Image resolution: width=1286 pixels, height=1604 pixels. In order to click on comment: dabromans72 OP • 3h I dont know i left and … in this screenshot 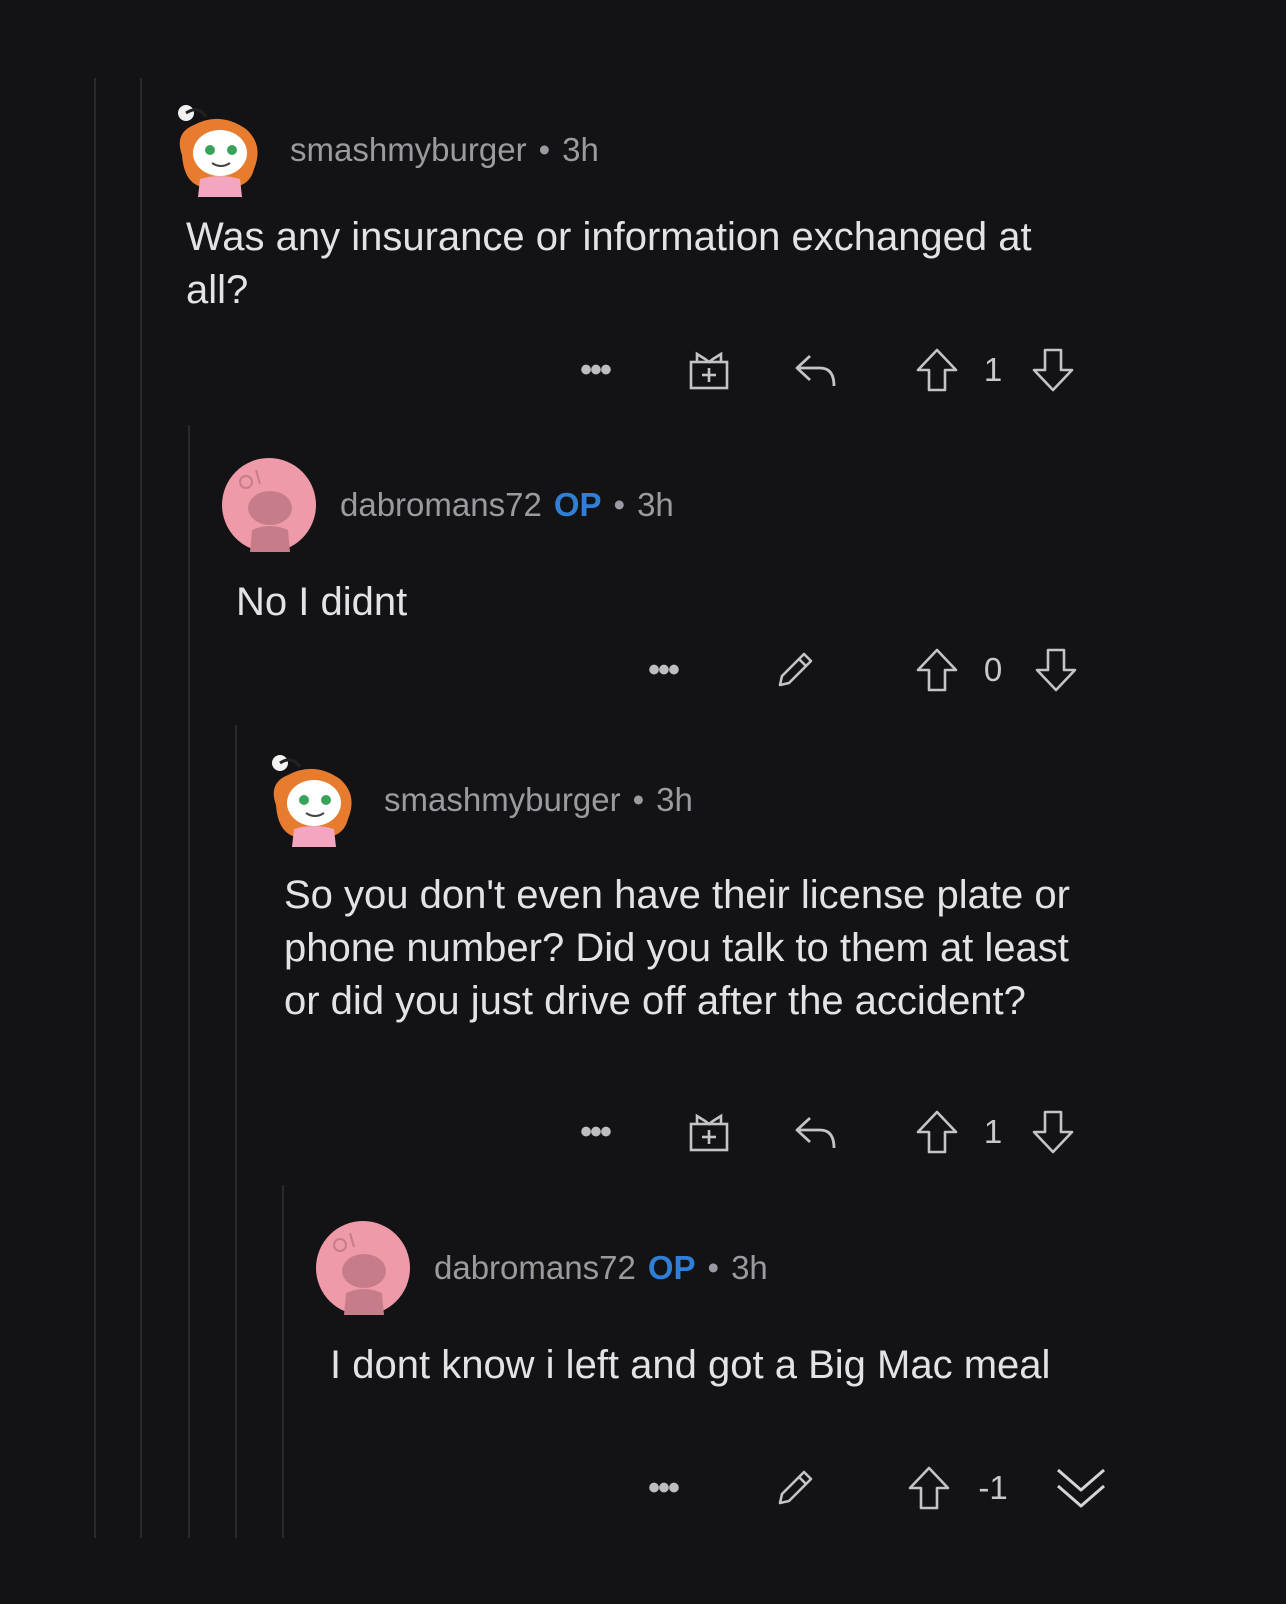, I will do `click(716, 1302)`.